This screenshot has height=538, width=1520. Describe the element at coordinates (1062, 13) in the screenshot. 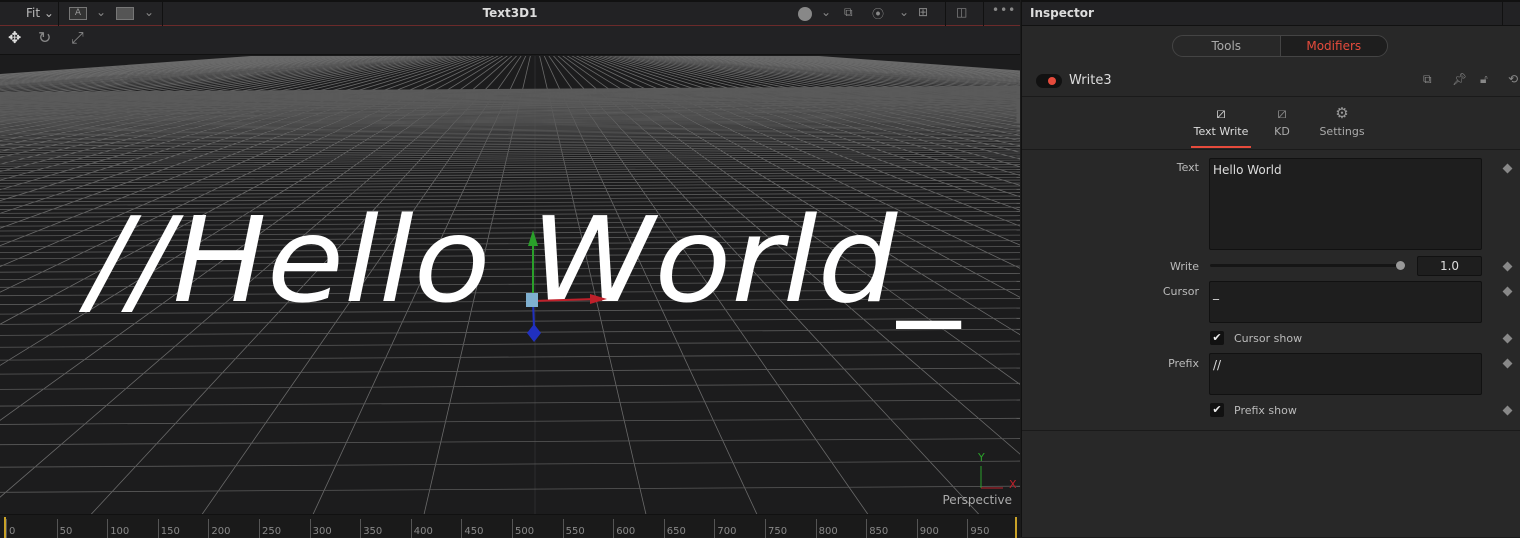

I see `inspector-title: Inspector` at that location.